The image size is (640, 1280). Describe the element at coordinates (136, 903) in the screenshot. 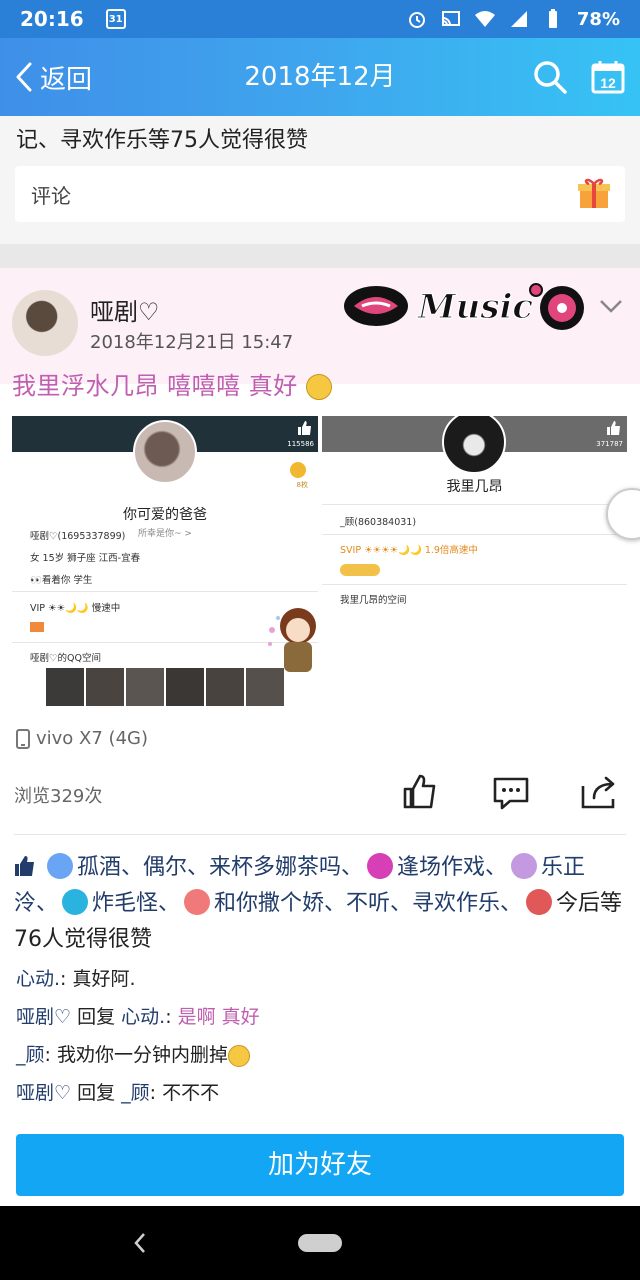

I see `likes-names: 炸毛怪、` at that location.